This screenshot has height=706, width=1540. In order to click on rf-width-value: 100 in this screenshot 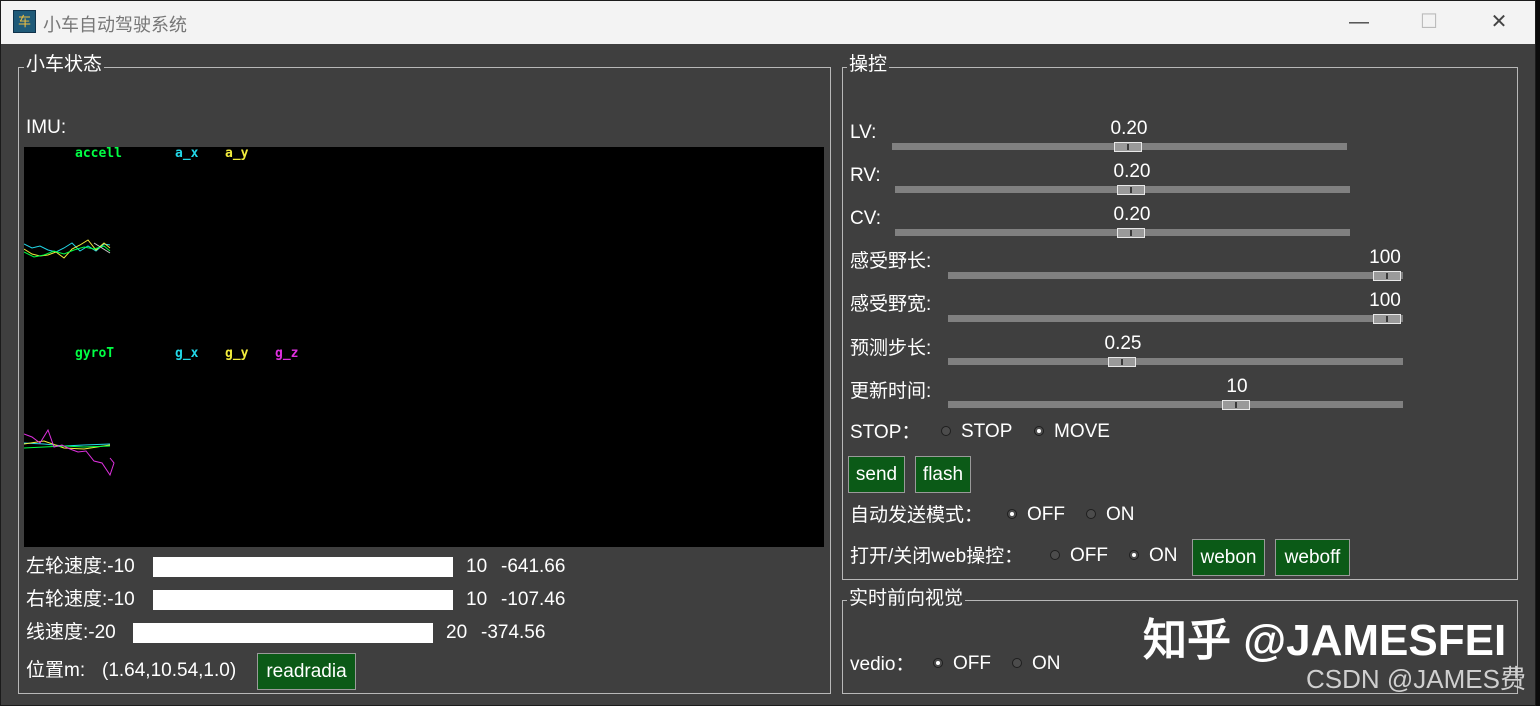, I will do `click(1385, 300)`.